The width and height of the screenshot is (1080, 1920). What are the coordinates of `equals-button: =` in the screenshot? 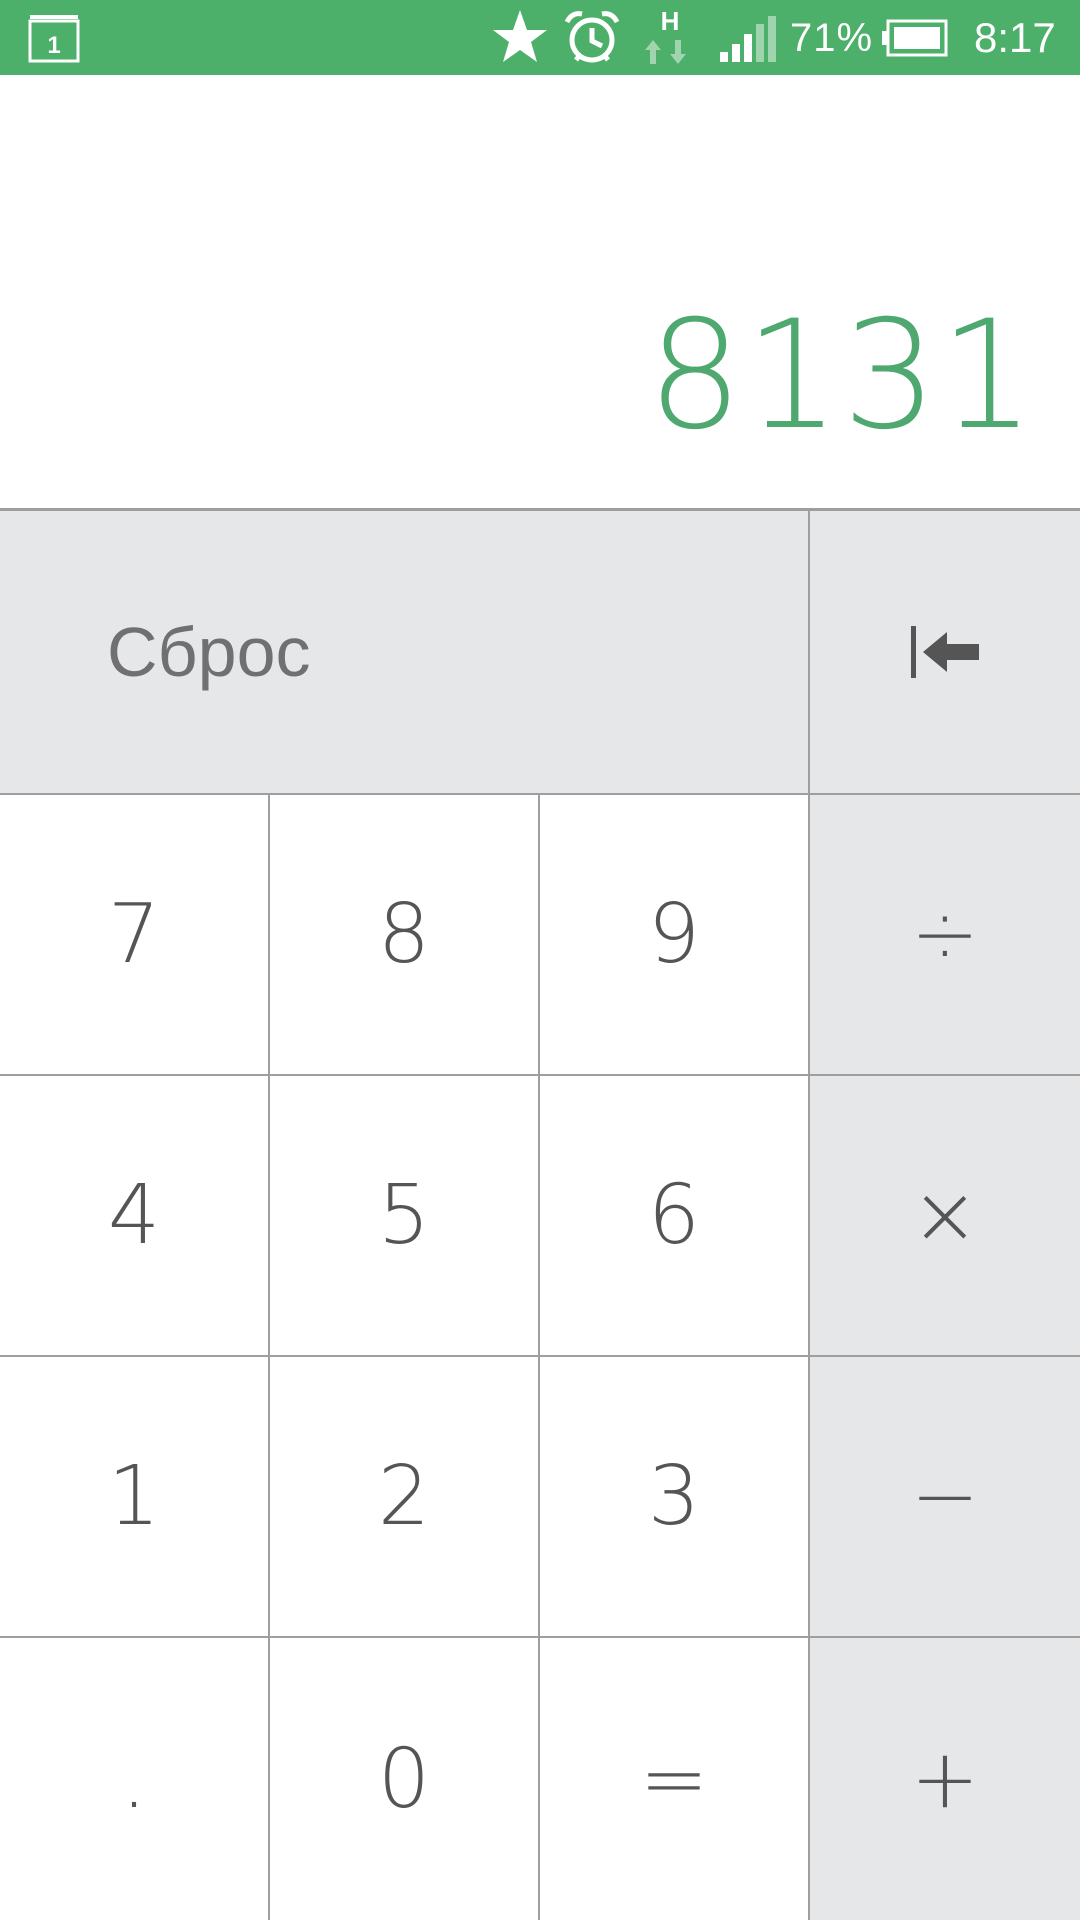 It's located at (675, 1779).